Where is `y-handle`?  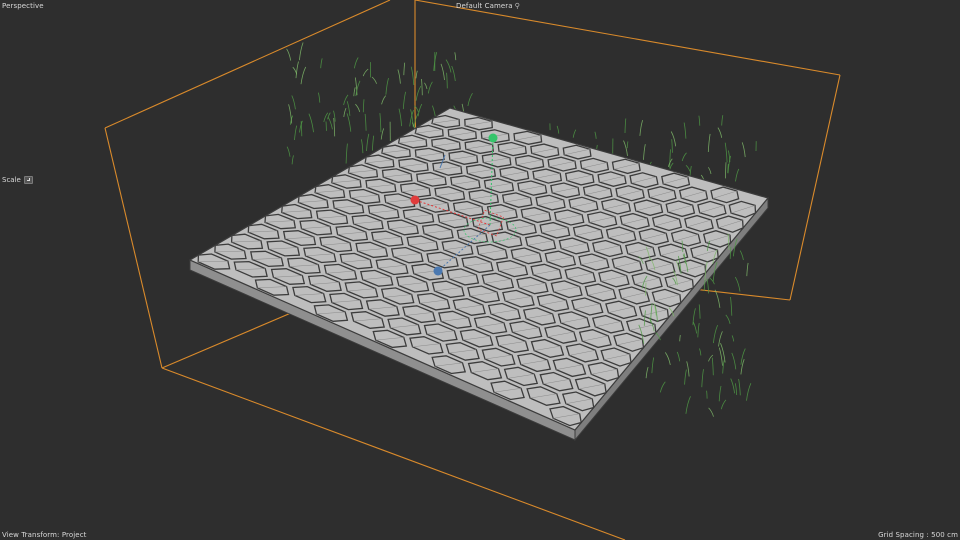
y-handle is located at coordinates (493, 138).